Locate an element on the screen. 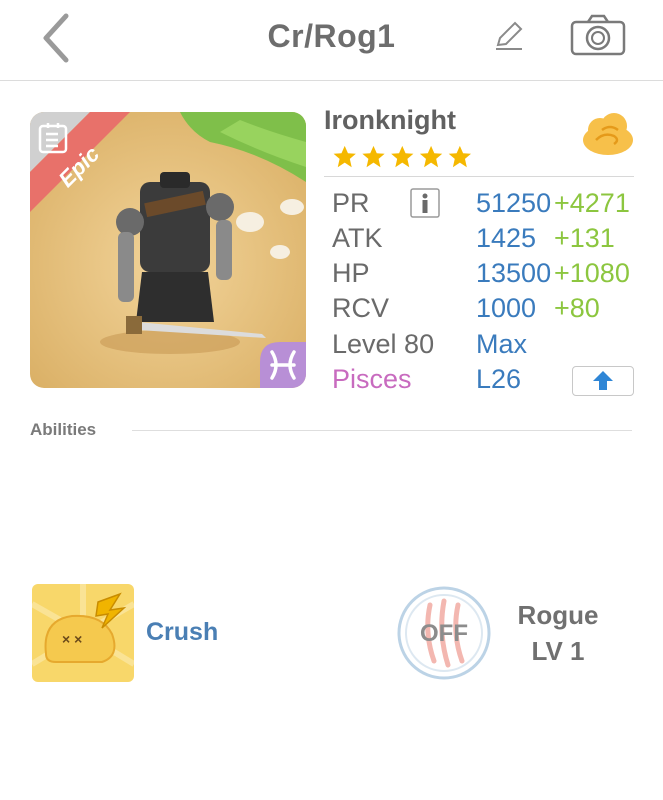 Image resolution: width=663 pixels, height=800 pixels. abilities-divider is located at coordinates (382, 430).